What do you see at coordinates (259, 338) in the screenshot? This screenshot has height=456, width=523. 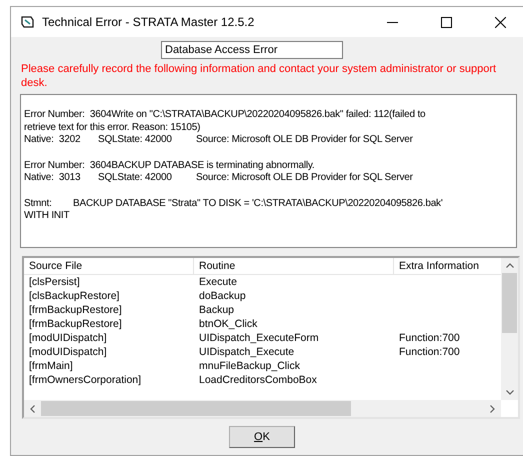 I see `table-cell-text: UIDispatch_ExecuteForm` at bounding box center [259, 338].